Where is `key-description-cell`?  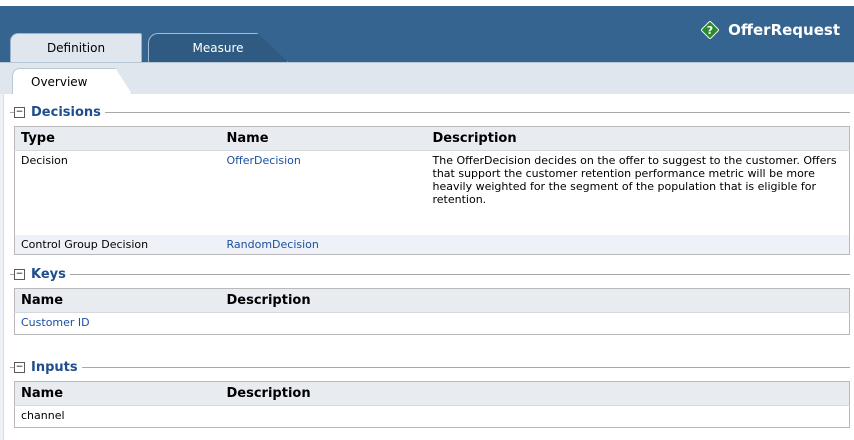 key-description-cell is located at coordinates (535, 324).